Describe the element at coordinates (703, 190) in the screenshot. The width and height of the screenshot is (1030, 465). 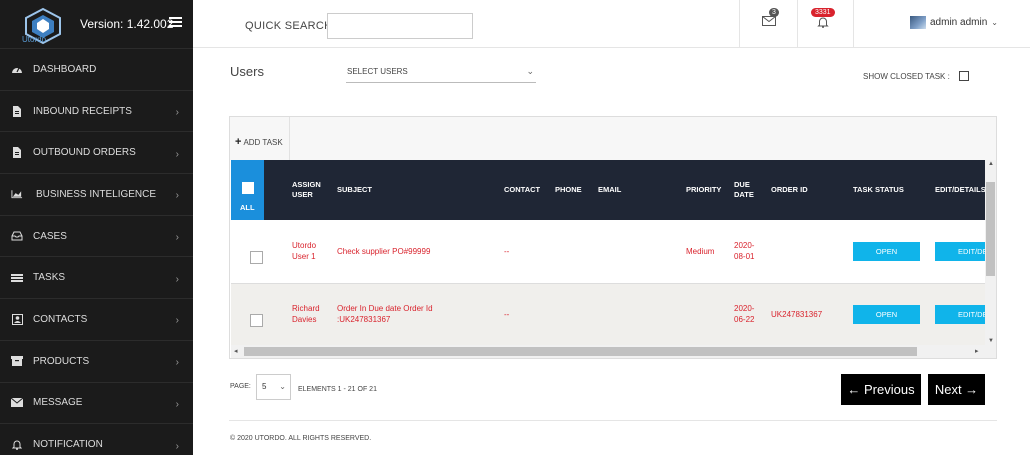
I see `col-priority: PRIORITY` at that location.